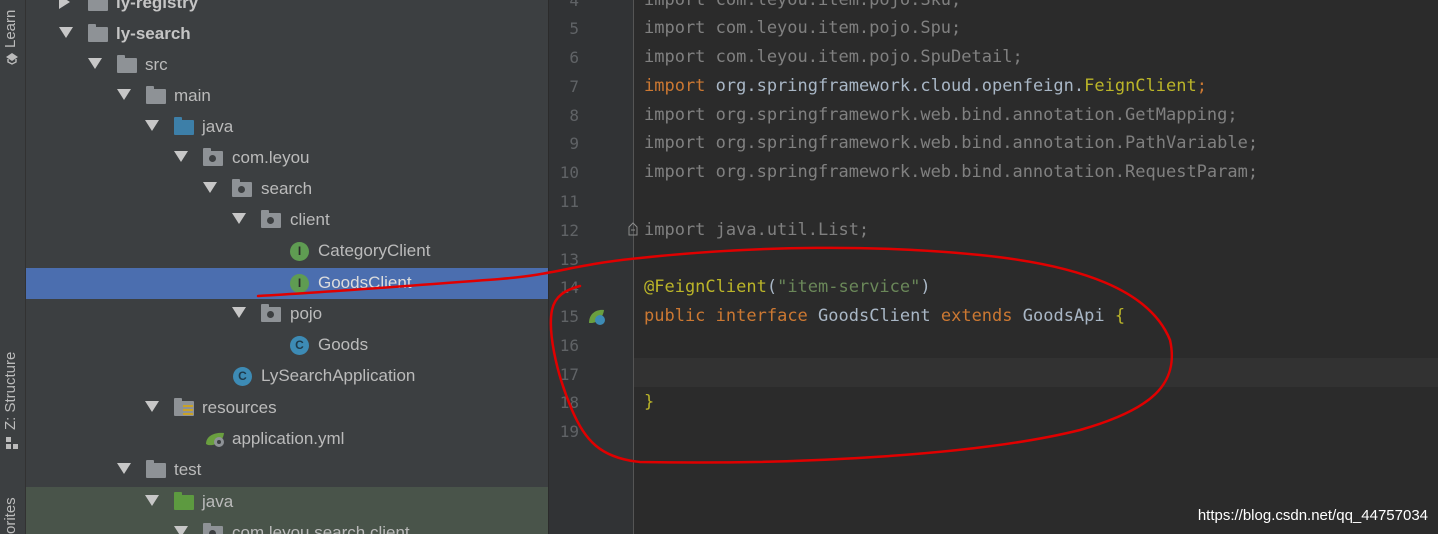 This screenshot has width=1438, height=534. Describe the element at coordinates (569, 201) in the screenshot. I see `line-number: 11` at that location.